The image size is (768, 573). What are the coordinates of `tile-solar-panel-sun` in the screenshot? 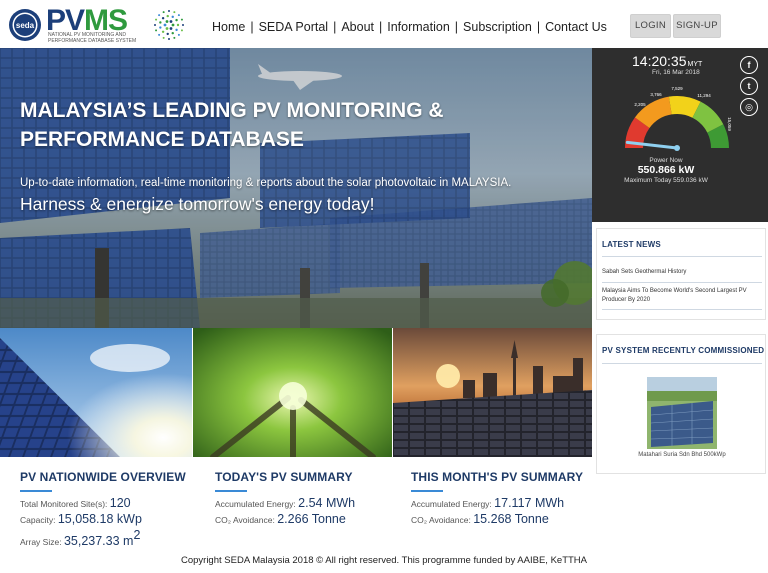 It's located at (96, 392).